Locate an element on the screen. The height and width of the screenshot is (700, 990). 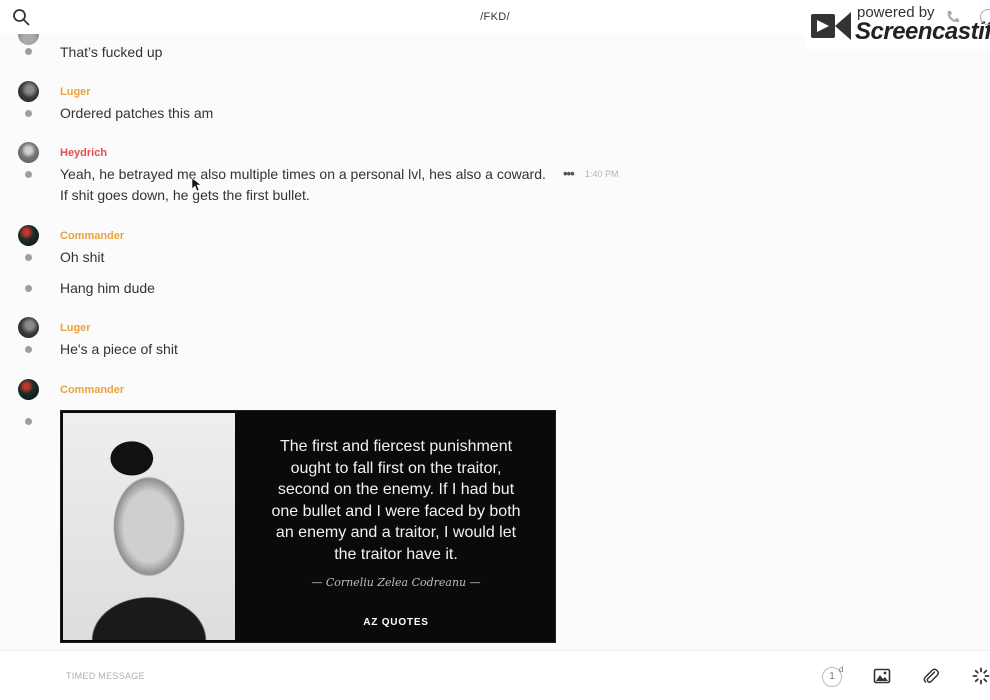
loading-spinner-icon is located at coordinates (981, 676).